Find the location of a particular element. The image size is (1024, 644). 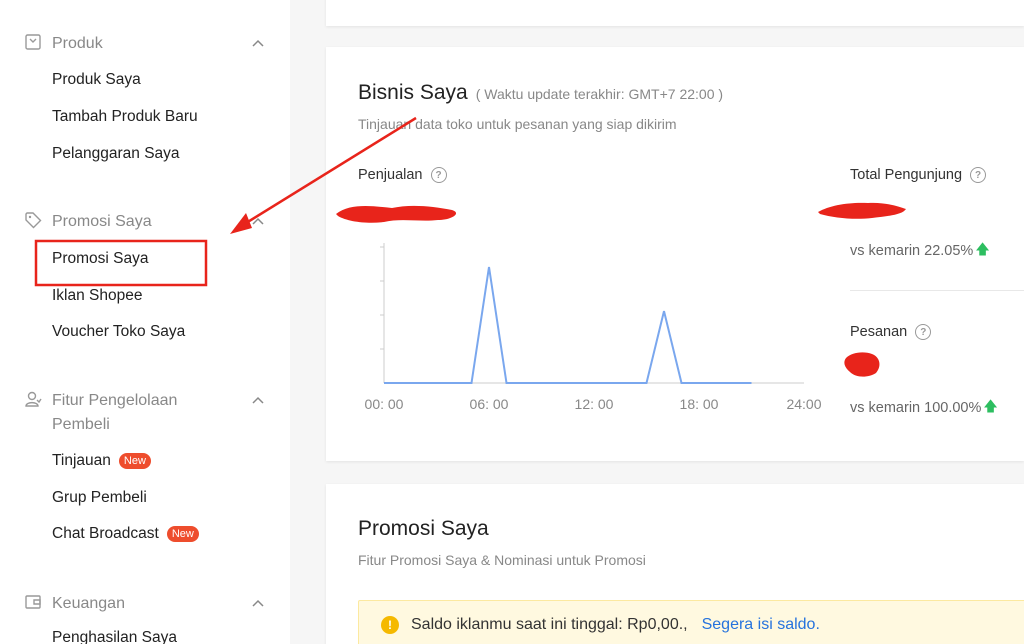

sidebar-group-keuangan: Keuangan is located at coordinates (145, 604).